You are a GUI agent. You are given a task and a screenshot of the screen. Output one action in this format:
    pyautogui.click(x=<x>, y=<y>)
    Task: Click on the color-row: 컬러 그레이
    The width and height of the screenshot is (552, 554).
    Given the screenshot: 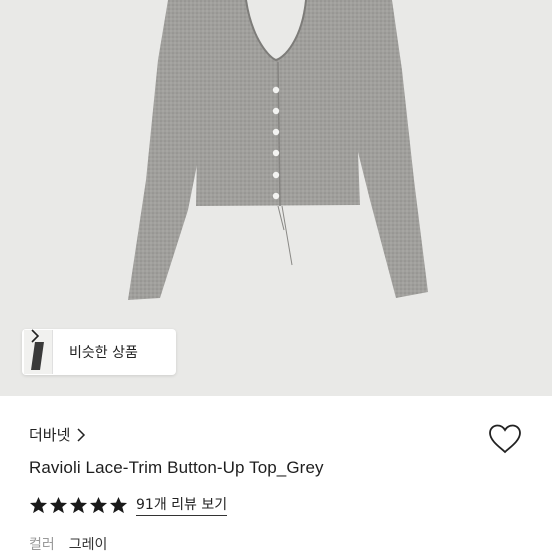 What is the action you would take?
    pyautogui.click(x=68, y=544)
    